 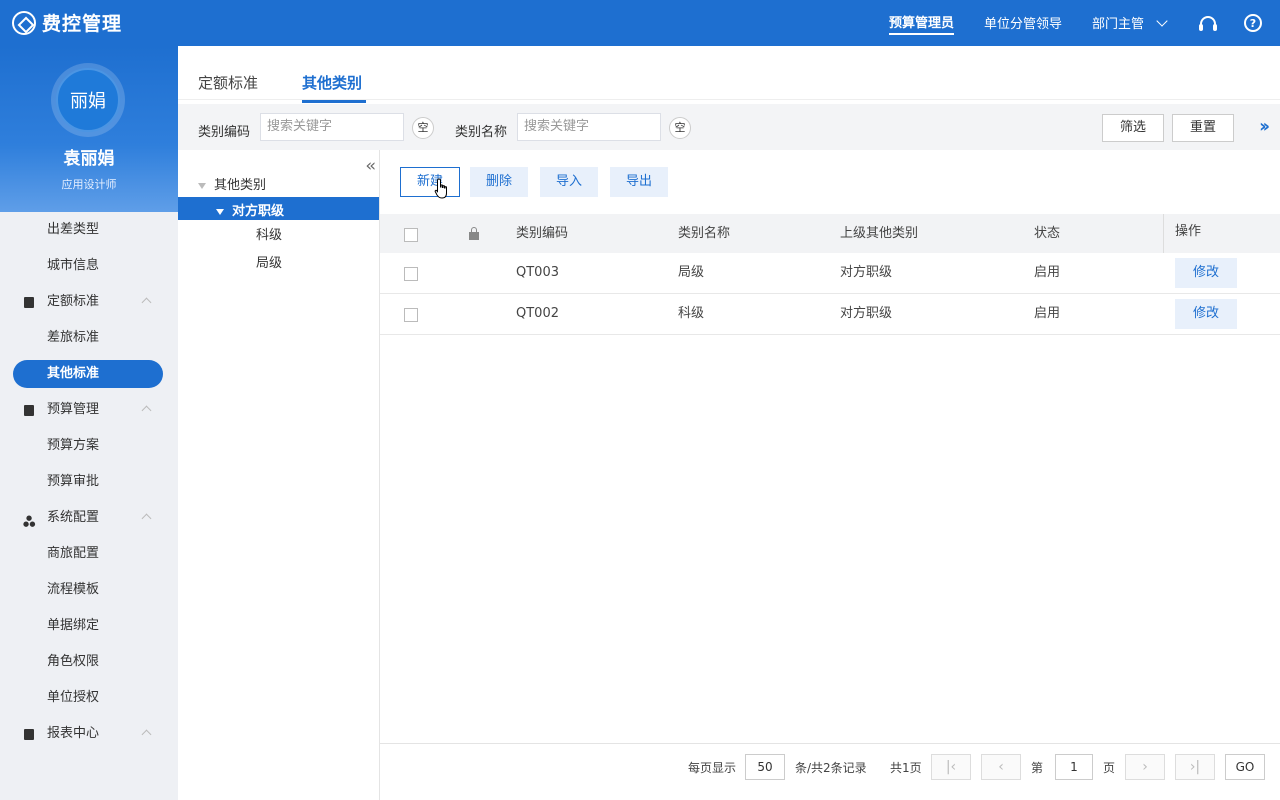 I want to click on sidebar-group-report: 报表中心, so click(x=89, y=734).